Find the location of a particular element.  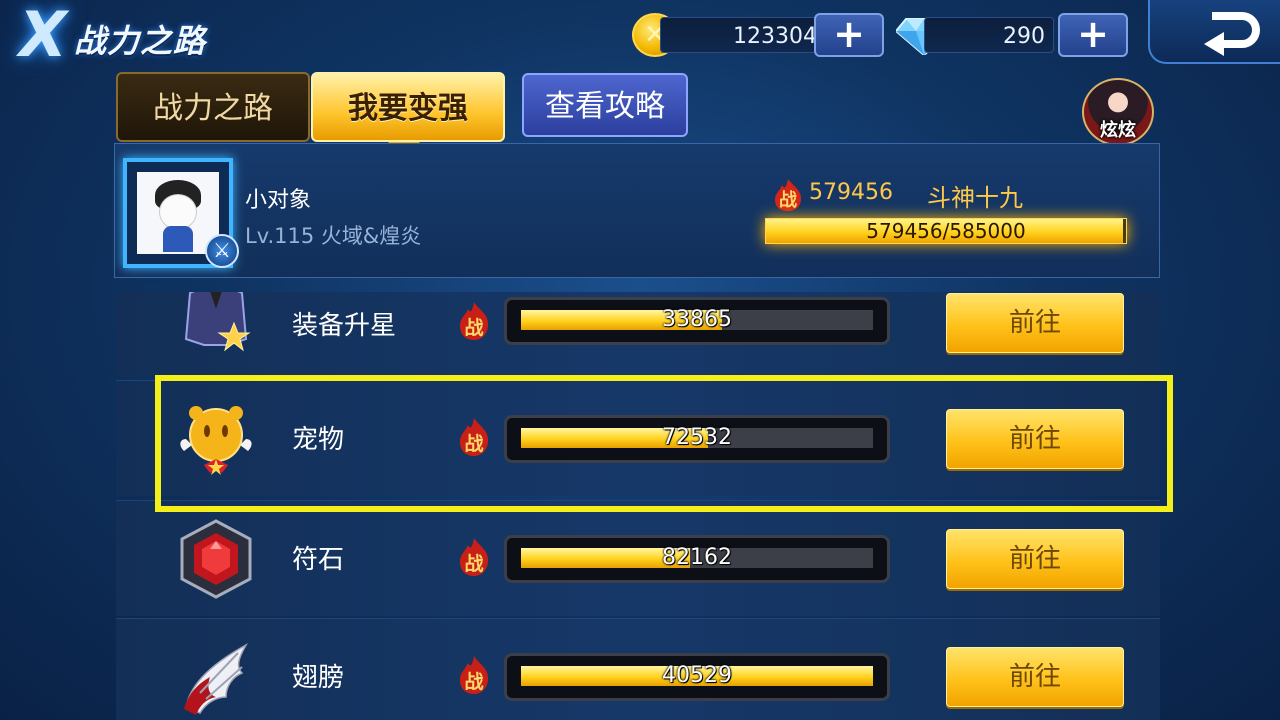

rune-stone-icon is located at coordinates (216, 559).